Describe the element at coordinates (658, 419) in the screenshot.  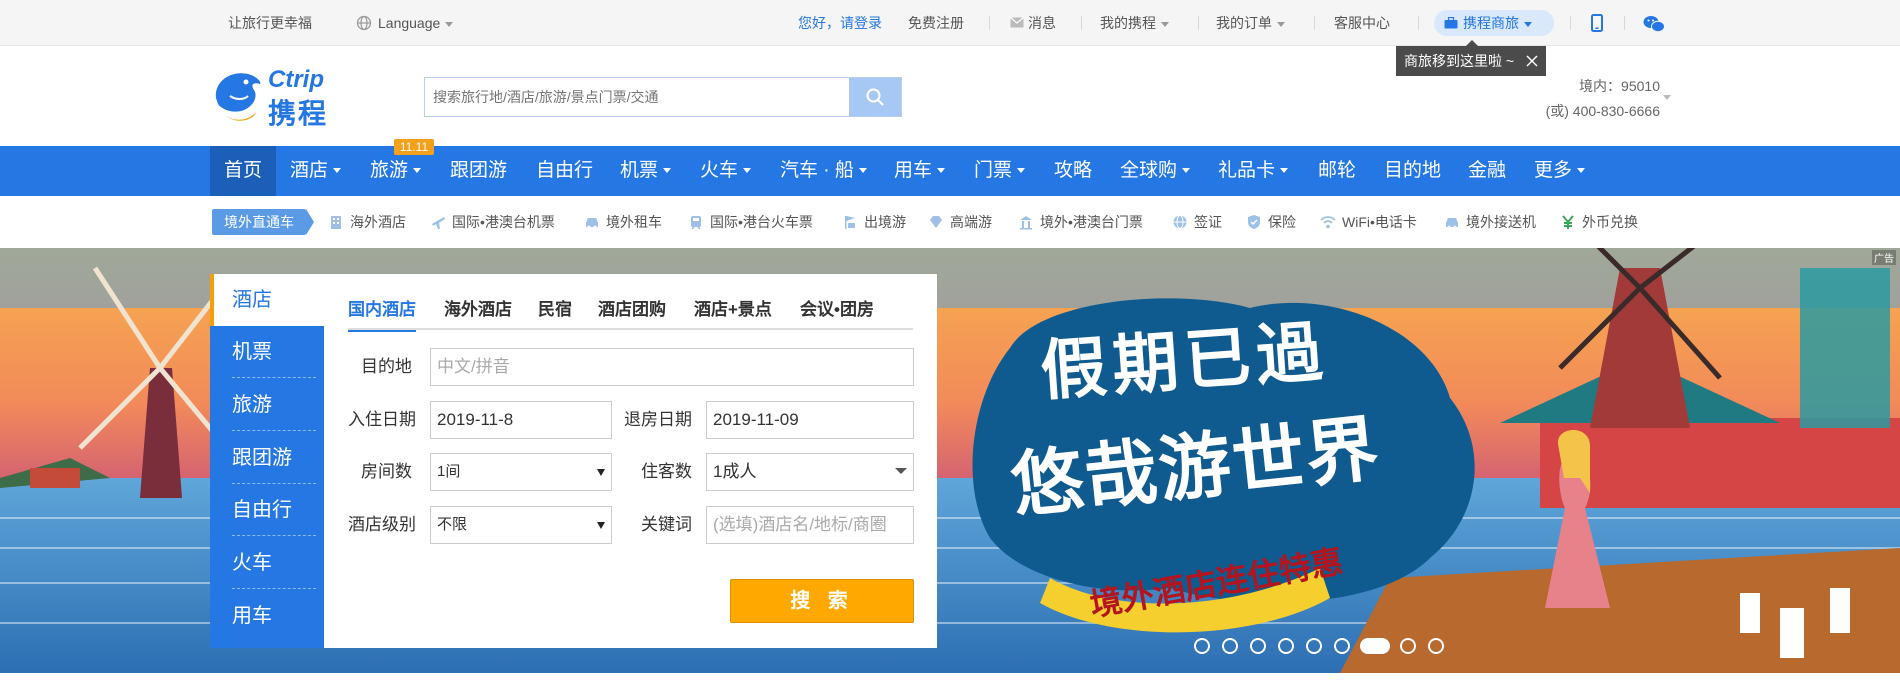
I see `checkout-label: 退房日期` at that location.